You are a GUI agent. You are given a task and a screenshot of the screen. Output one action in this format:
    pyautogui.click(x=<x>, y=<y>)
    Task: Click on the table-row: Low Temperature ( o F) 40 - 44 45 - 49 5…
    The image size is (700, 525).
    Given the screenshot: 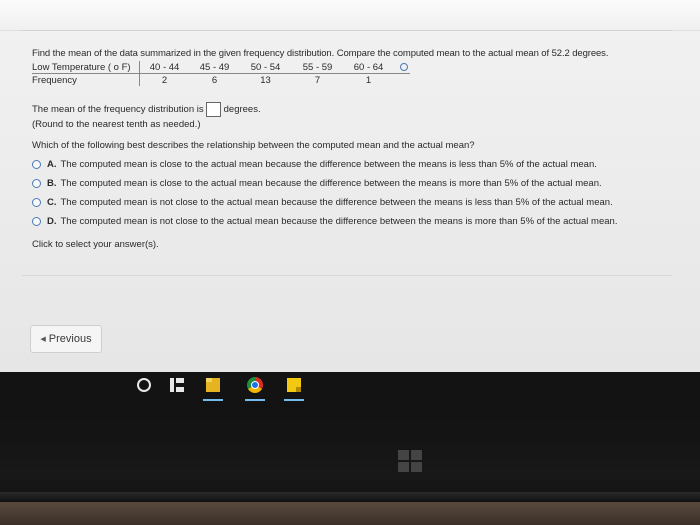 What is the action you would take?
    pyautogui.click(x=221, y=67)
    